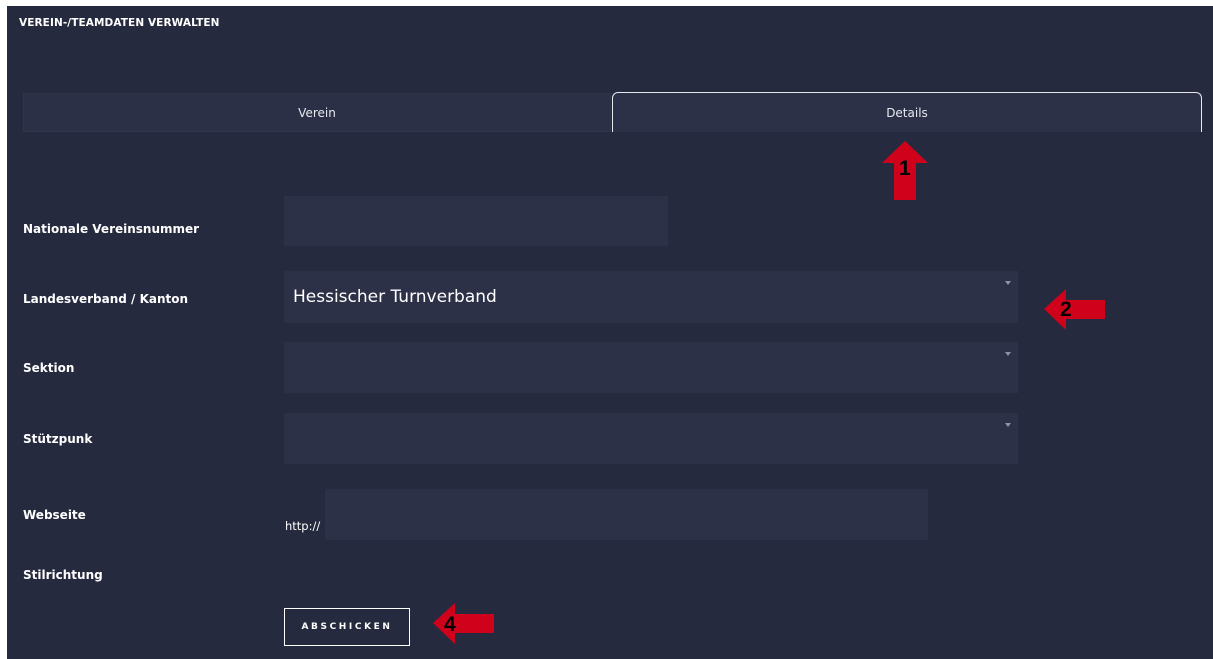 The height and width of the screenshot is (659, 1213). What do you see at coordinates (626, 514) in the screenshot?
I see `webseite-input` at bounding box center [626, 514].